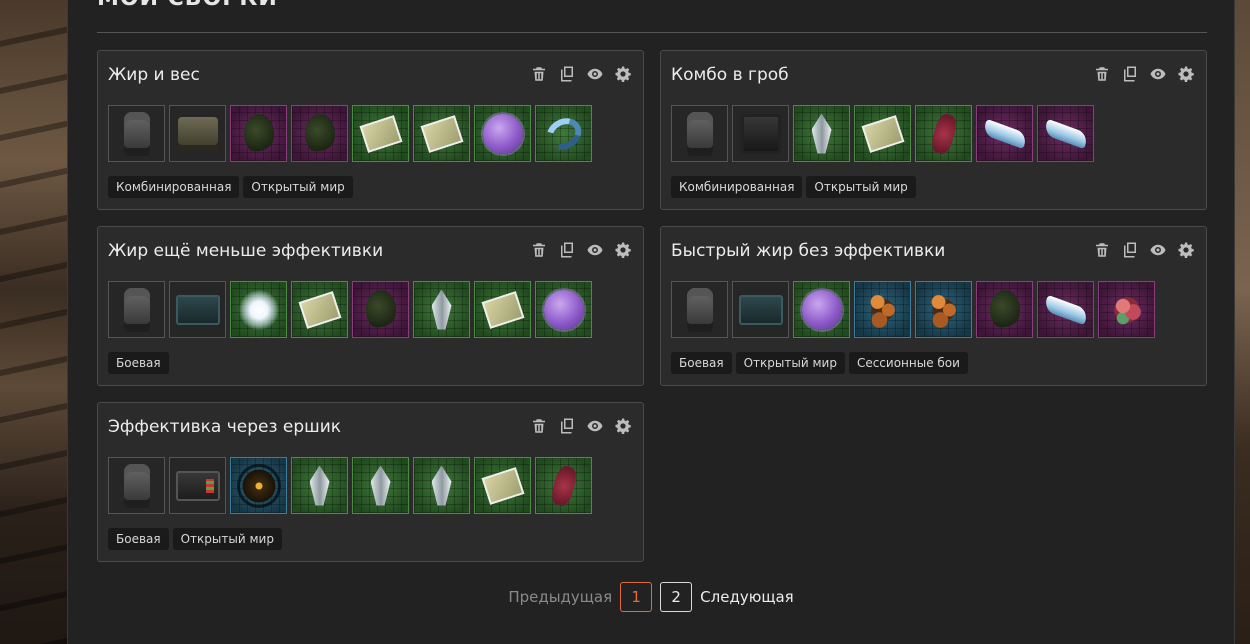  Describe the element at coordinates (636, 597) in the screenshot. I see `pagination-page-1: 1` at that location.